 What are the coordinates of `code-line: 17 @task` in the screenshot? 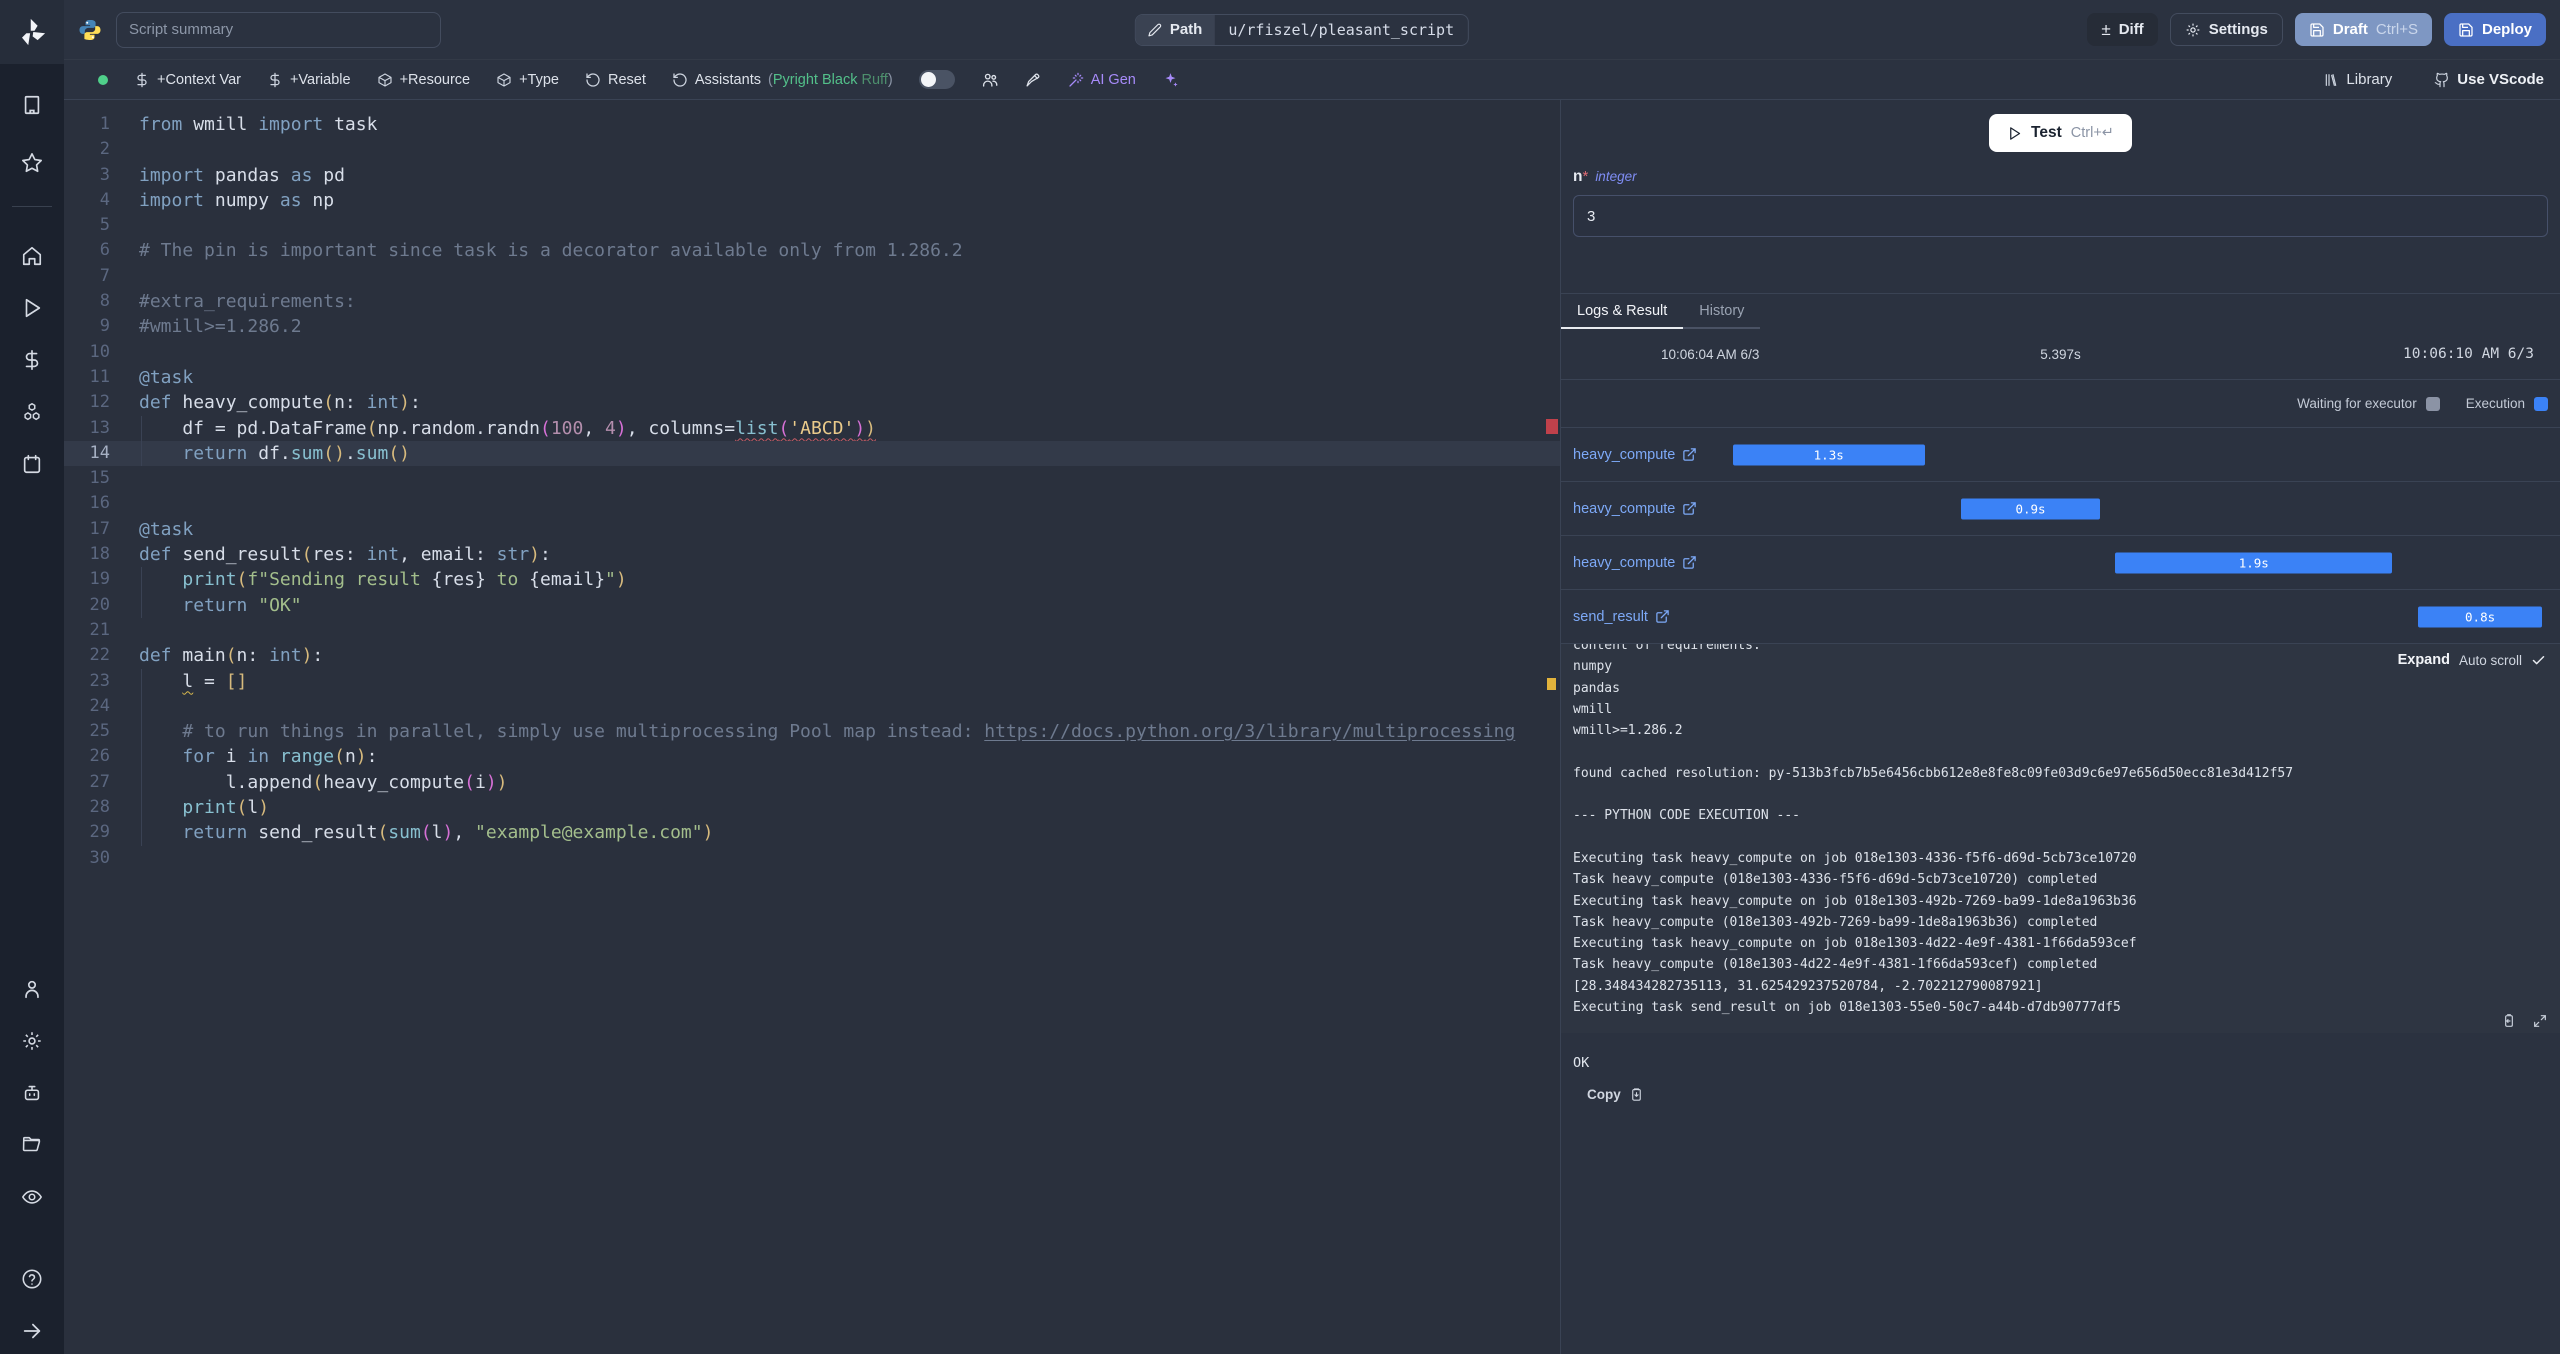 It's located at (812, 529).